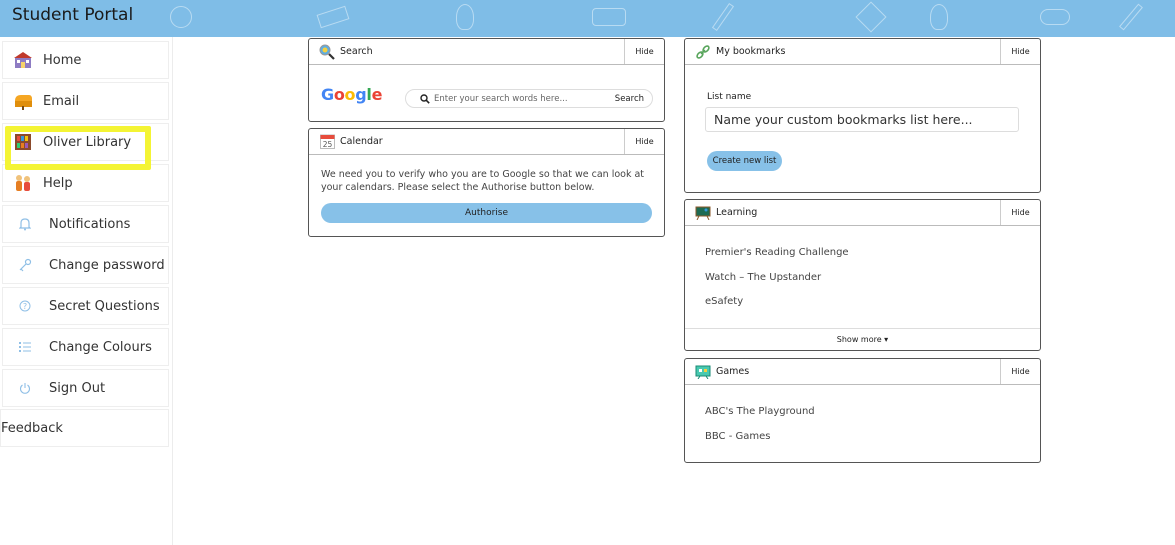 The width and height of the screenshot is (1175, 545). I want to click on sidebar-item-label: Help, so click(58, 183).